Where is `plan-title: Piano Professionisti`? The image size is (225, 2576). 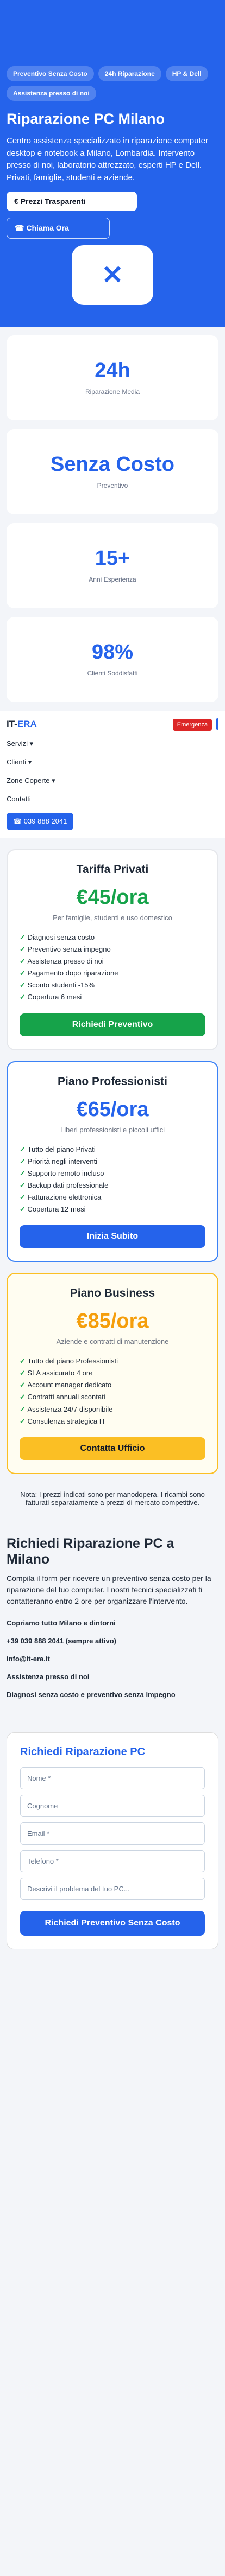 plan-title: Piano Professionisti is located at coordinates (112, 1081).